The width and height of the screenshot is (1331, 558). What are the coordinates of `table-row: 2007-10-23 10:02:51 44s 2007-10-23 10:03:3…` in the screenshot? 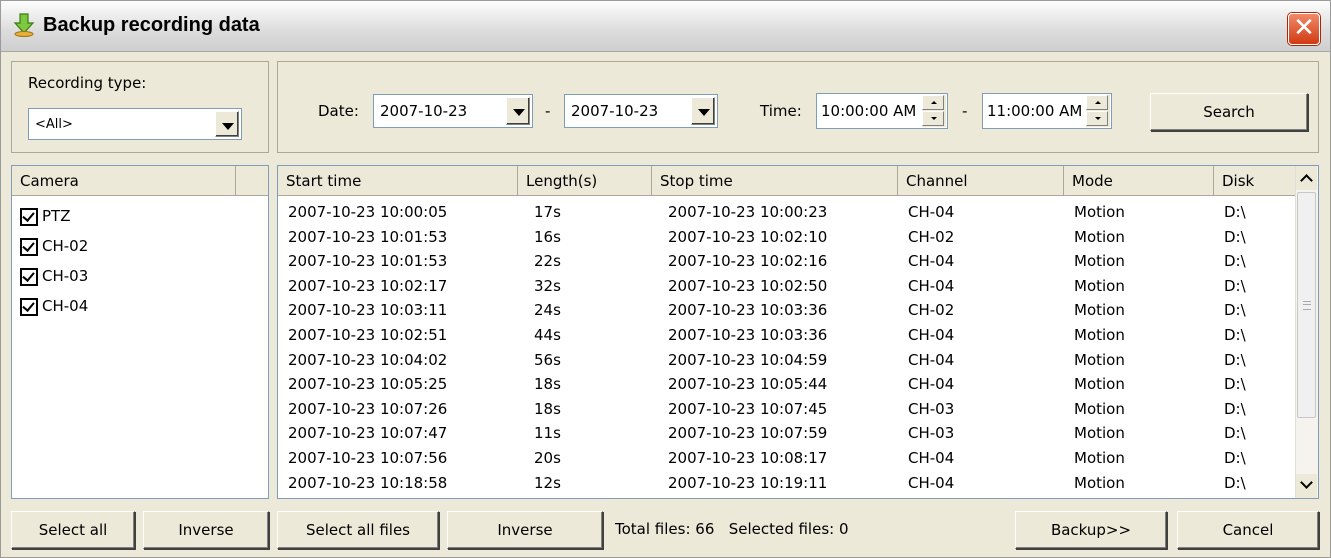 It's located at (788, 335).